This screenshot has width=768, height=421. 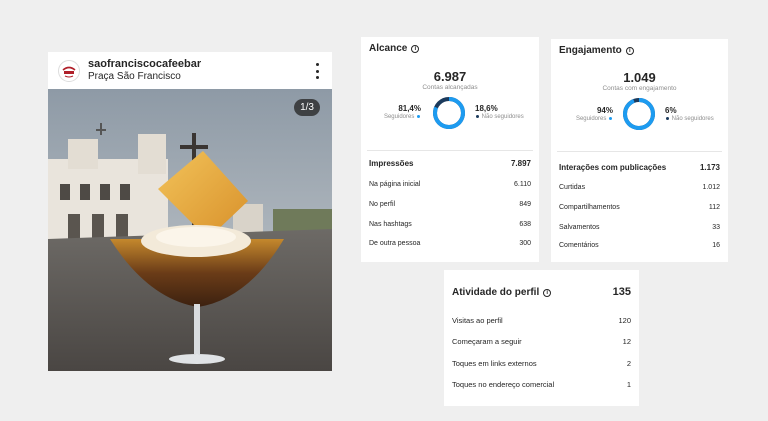 I want to click on impressions-row: Impressões 7.897, so click(x=450, y=163).